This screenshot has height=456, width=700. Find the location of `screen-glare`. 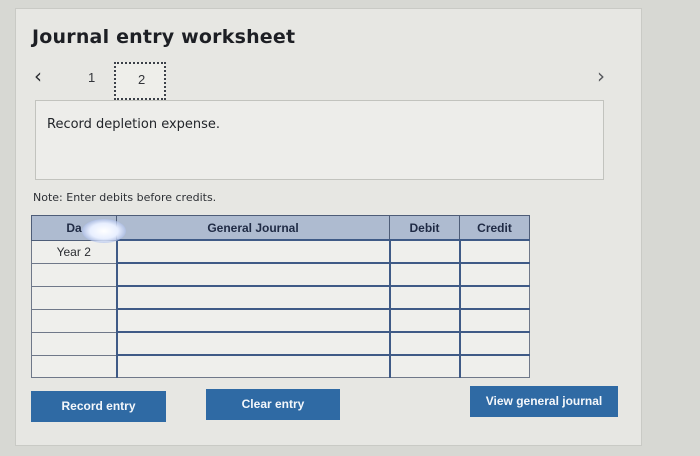

screen-glare is located at coordinates (104, 231).